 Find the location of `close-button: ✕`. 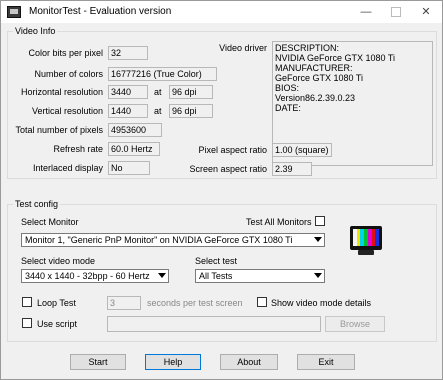

close-button: ✕ is located at coordinates (426, 12).